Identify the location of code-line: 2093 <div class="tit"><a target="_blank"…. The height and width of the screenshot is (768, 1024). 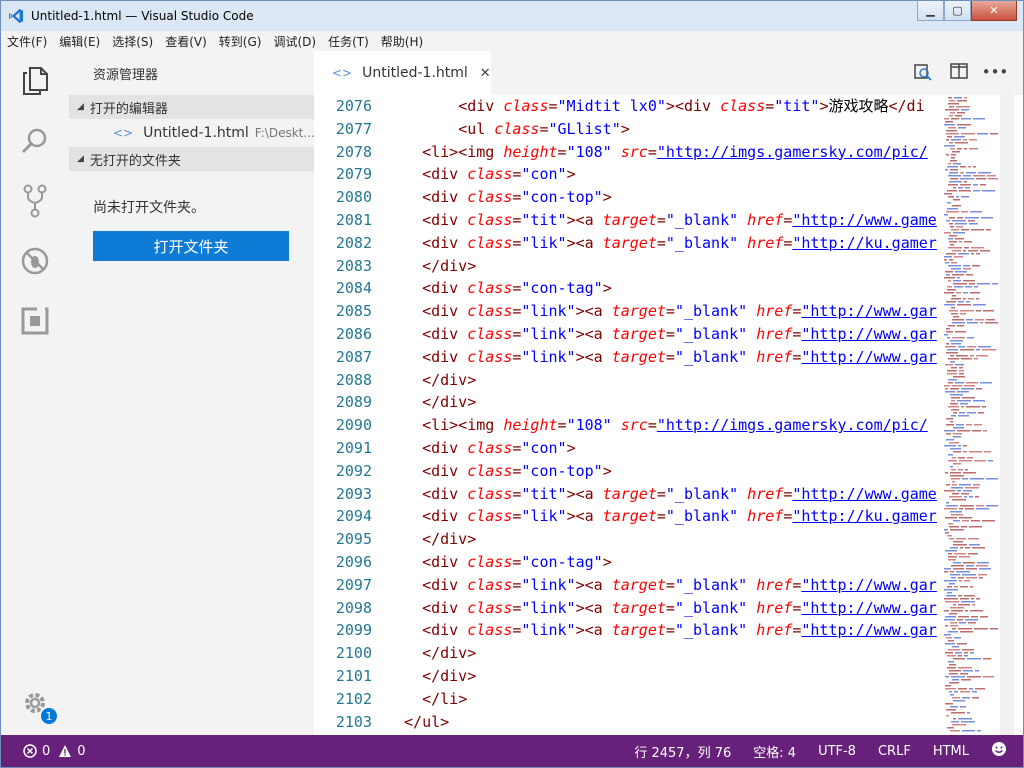
(628, 494).